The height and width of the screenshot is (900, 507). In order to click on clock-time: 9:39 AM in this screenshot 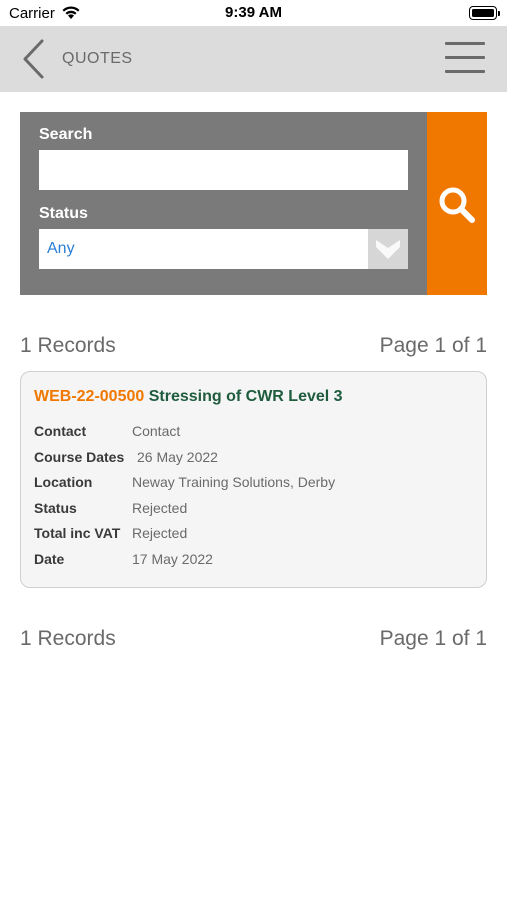, I will do `click(253, 12)`.